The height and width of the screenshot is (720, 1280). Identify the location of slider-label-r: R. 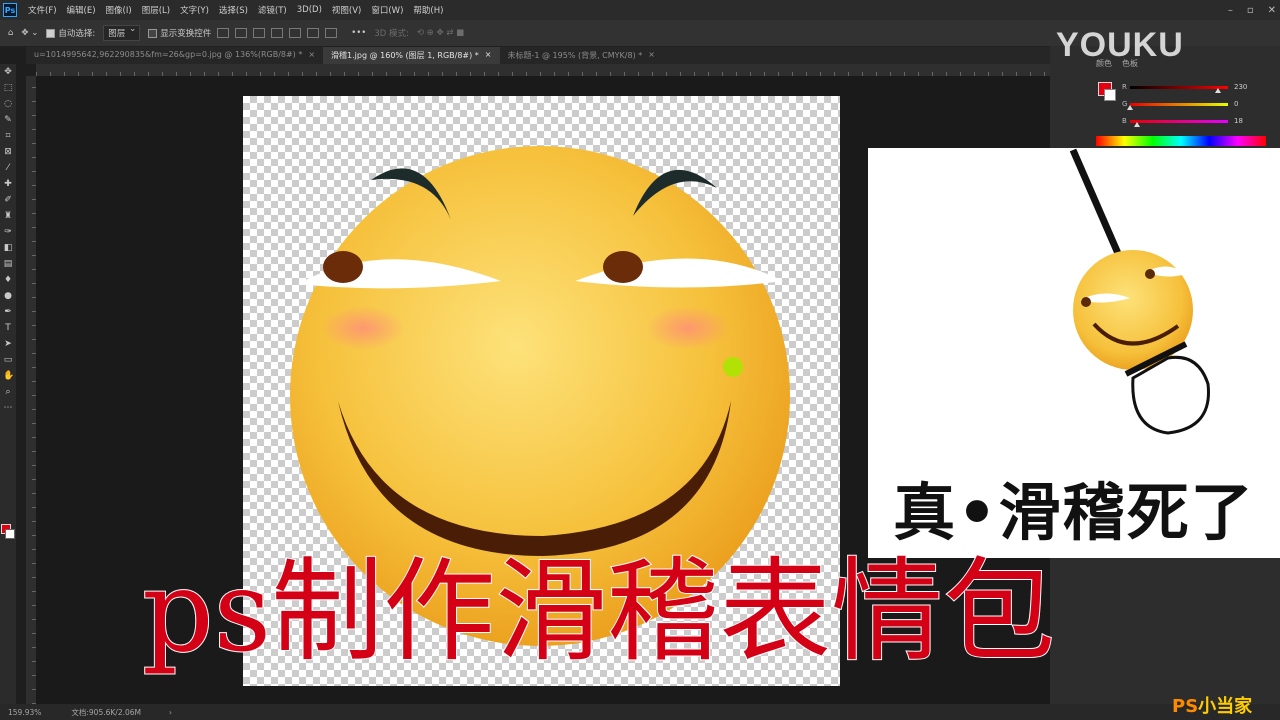
(1124, 87).